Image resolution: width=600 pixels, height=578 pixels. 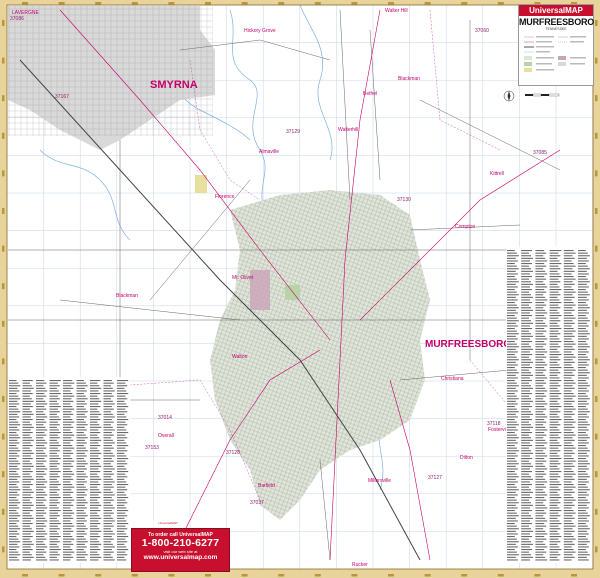 What do you see at coordinates (404, 200) in the screenshot?
I see `zip-label: 37130` at bounding box center [404, 200].